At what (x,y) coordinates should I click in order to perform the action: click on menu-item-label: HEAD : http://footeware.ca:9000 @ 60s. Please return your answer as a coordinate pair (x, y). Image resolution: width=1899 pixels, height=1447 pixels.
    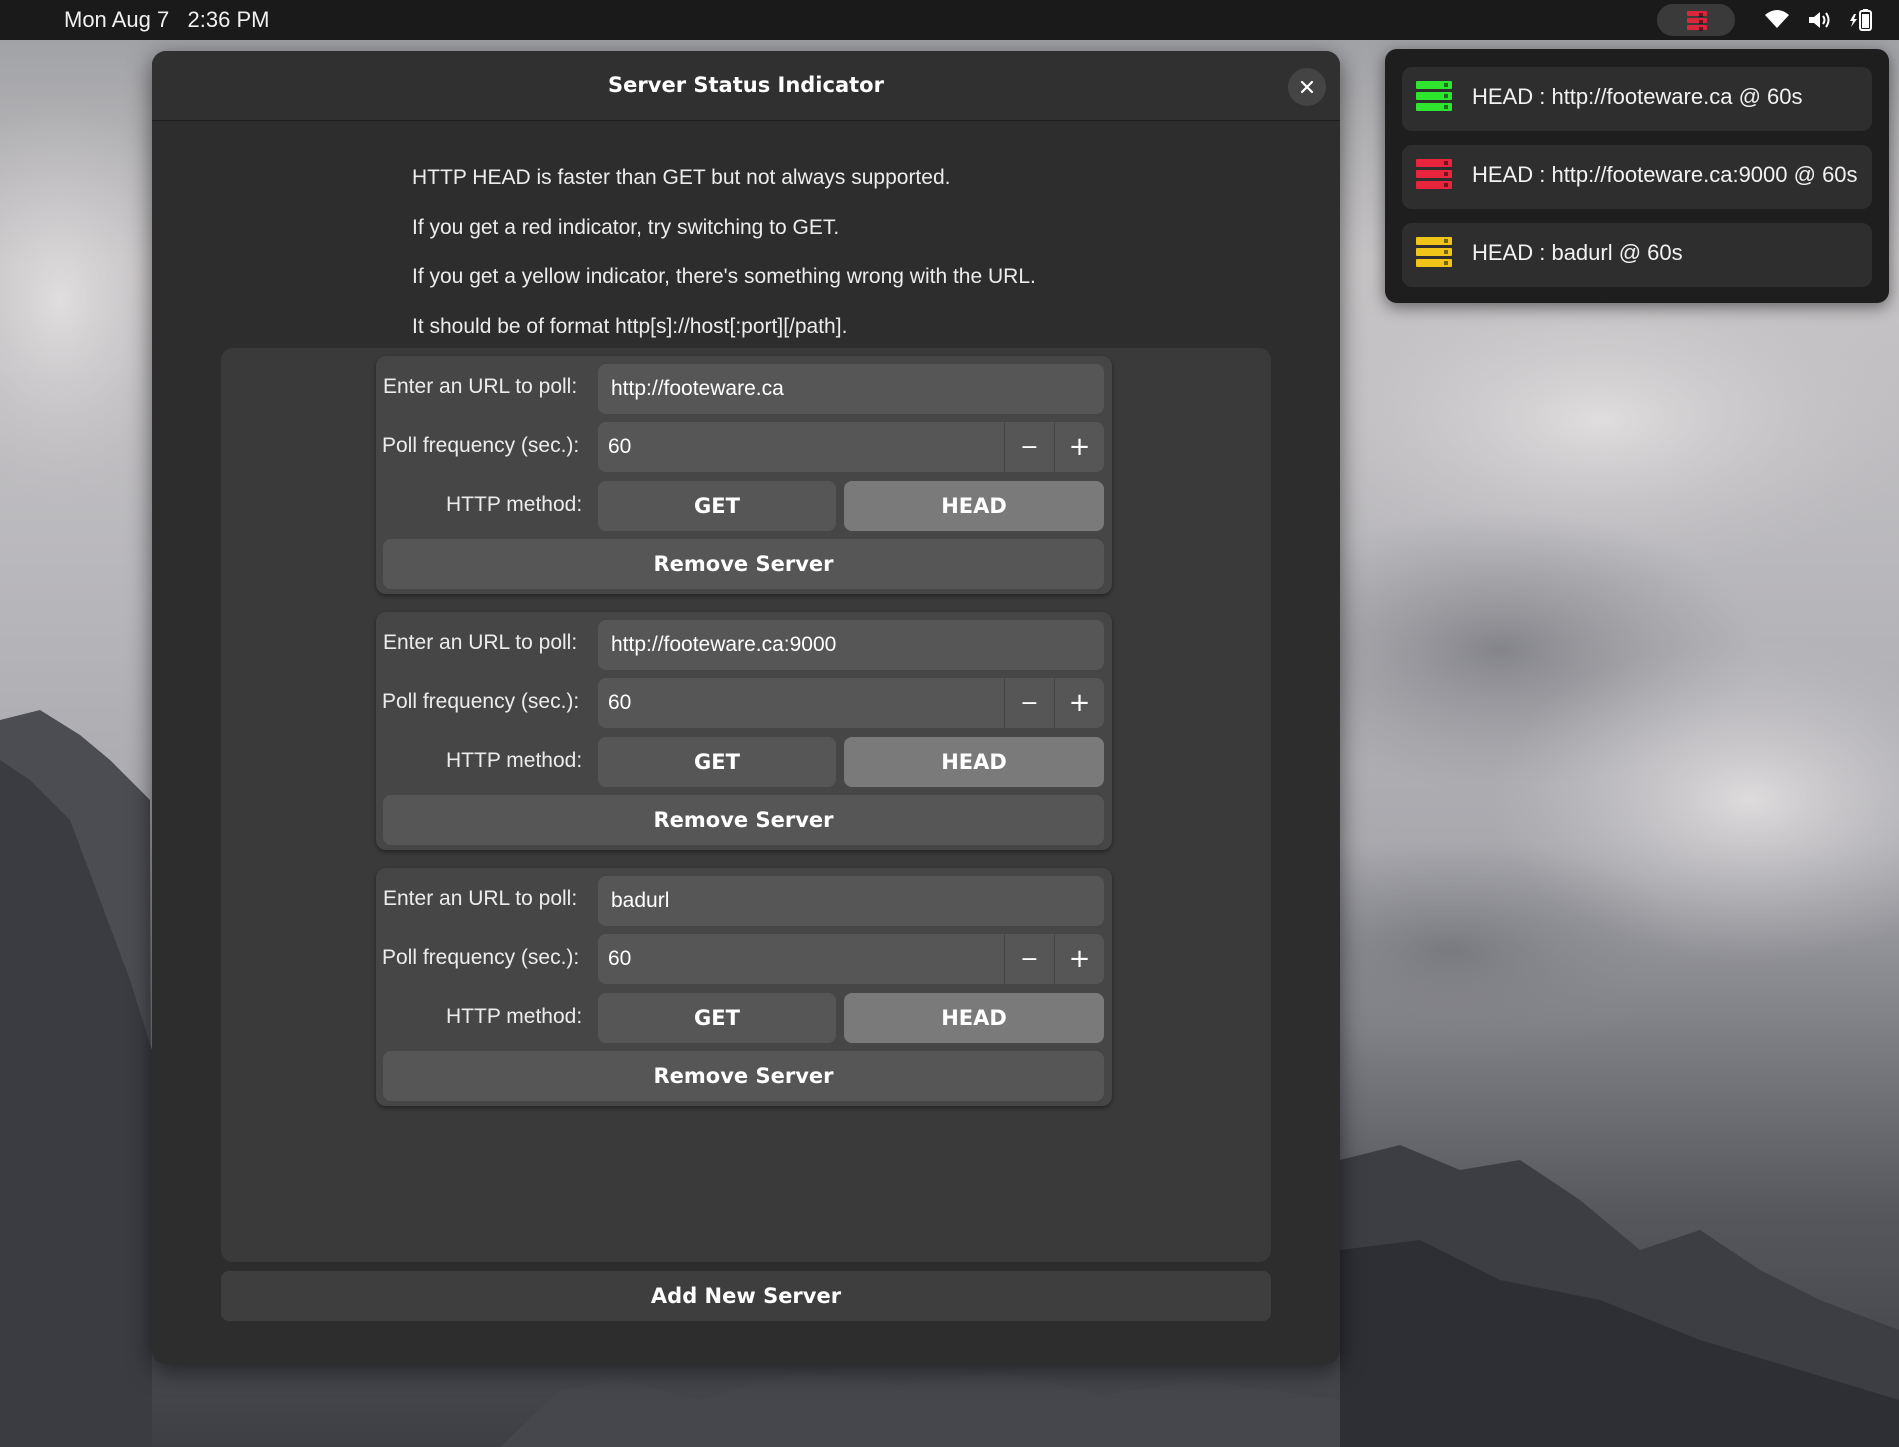
    Looking at the image, I should click on (1665, 174).